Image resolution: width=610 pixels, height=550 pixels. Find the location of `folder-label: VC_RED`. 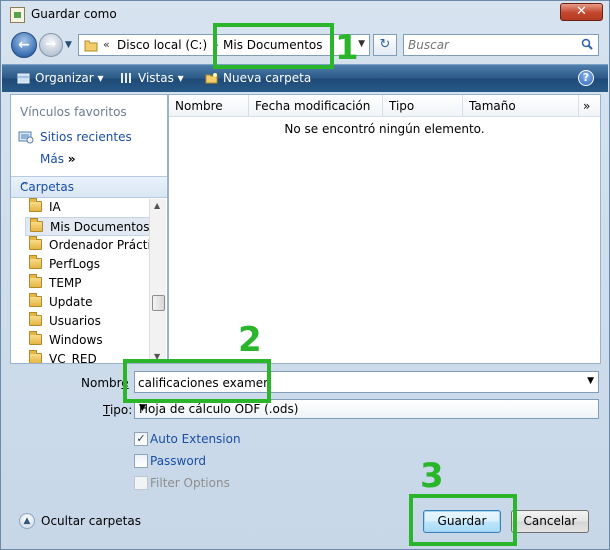

folder-label: VC_RED is located at coordinates (73, 358).